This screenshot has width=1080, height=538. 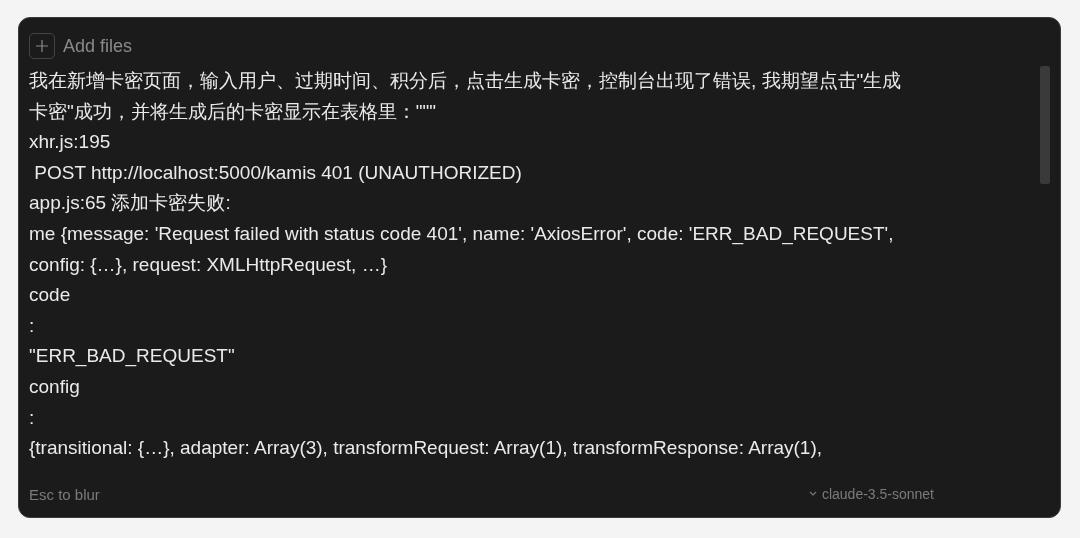 What do you see at coordinates (42, 46) in the screenshot?
I see `add-icon` at bounding box center [42, 46].